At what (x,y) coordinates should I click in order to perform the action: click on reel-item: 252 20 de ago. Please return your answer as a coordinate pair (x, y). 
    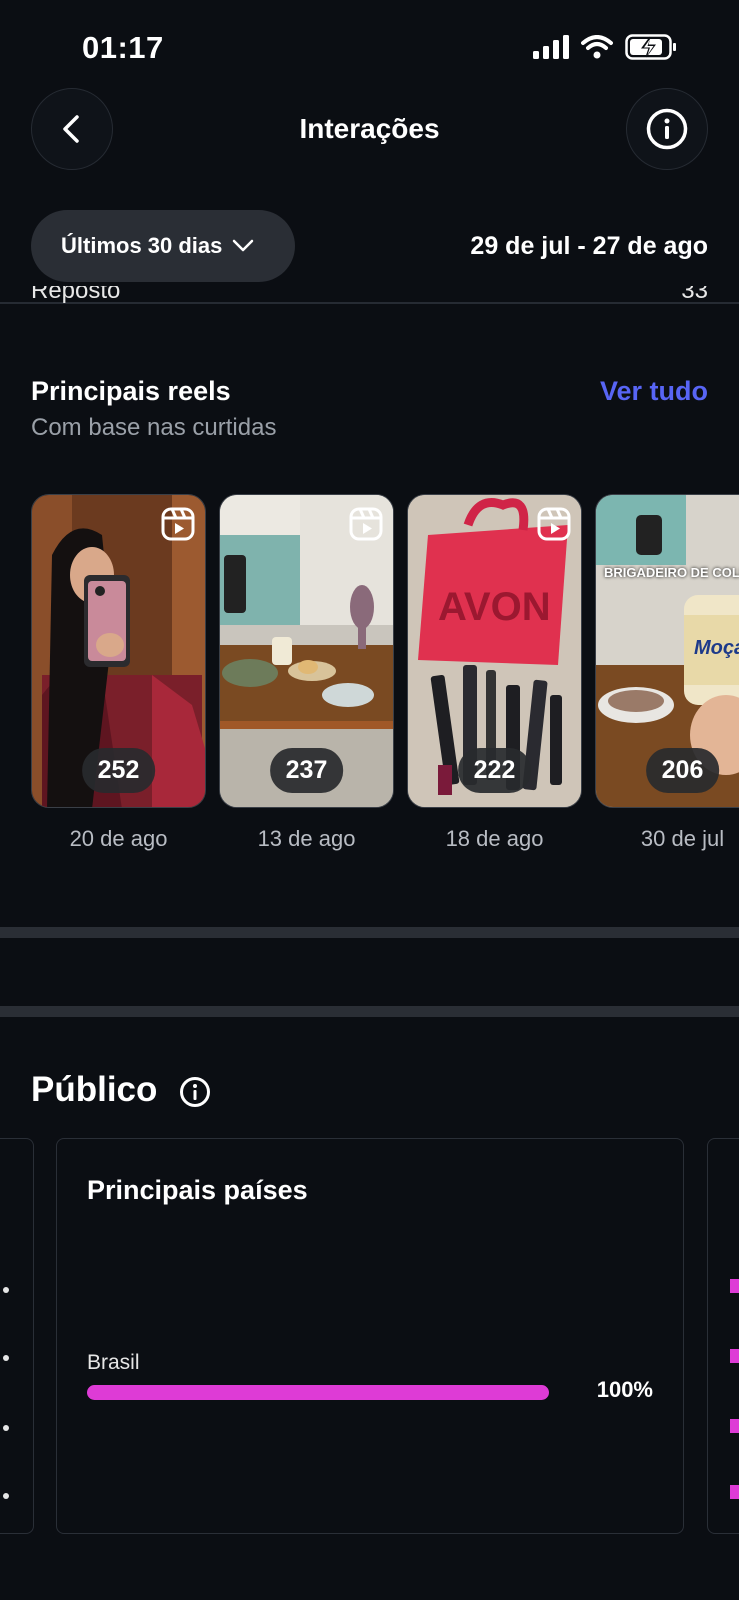
    Looking at the image, I should click on (118, 673).